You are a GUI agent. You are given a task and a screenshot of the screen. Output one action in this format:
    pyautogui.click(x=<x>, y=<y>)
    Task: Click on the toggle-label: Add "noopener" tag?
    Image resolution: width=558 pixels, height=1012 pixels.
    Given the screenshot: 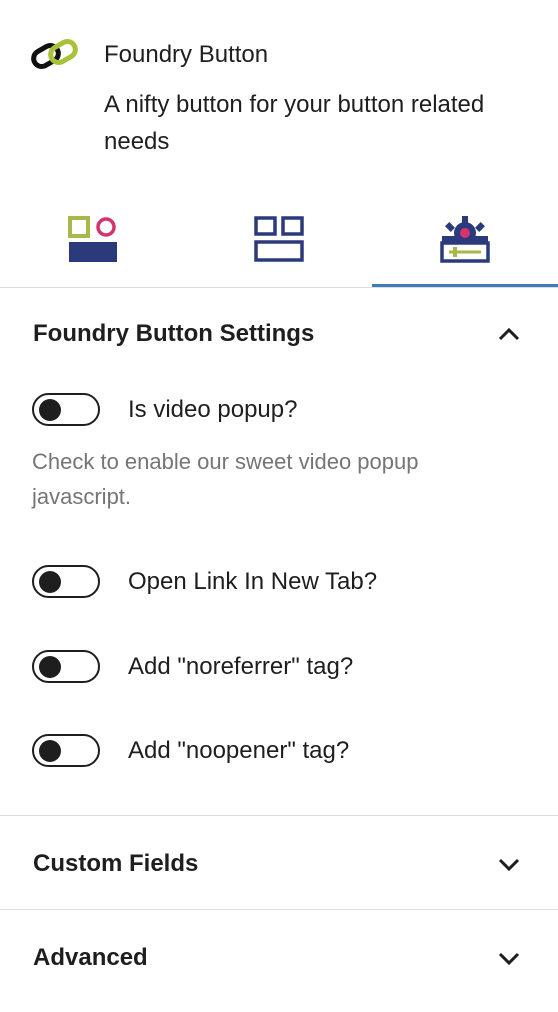 What is the action you would take?
    pyautogui.click(x=239, y=750)
    